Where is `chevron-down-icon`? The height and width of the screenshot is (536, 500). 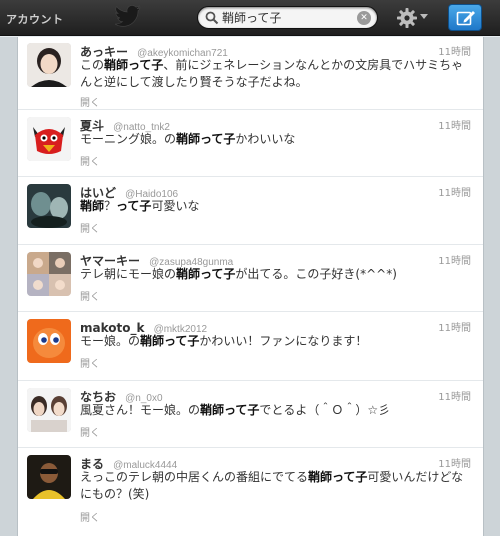 chevron-down-icon is located at coordinates (424, 16).